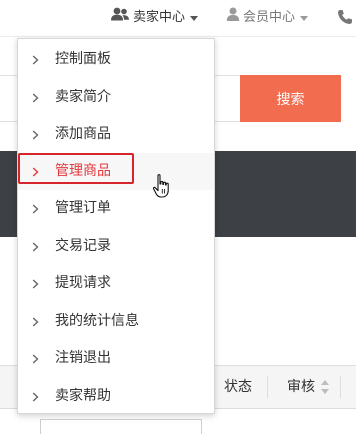 The width and height of the screenshot is (356, 434). Describe the element at coordinates (120, 18) in the screenshot. I see `users-icon` at that location.